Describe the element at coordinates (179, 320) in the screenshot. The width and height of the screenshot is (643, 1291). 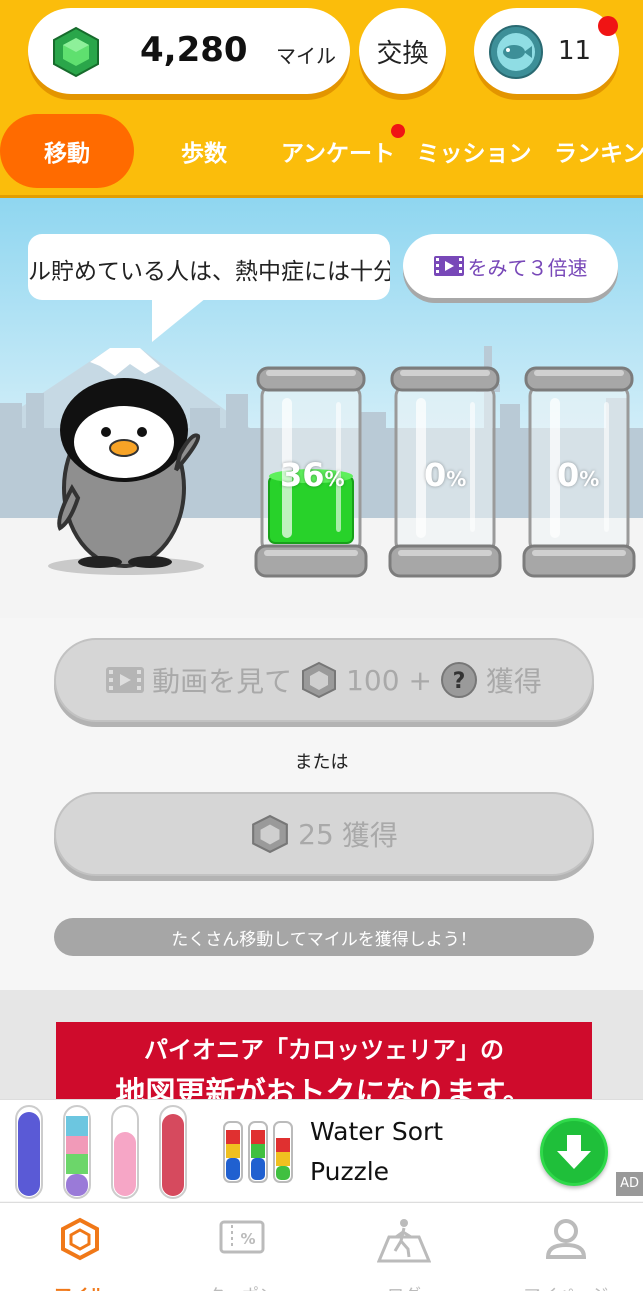
I see `speech-bubble-tail` at that location.